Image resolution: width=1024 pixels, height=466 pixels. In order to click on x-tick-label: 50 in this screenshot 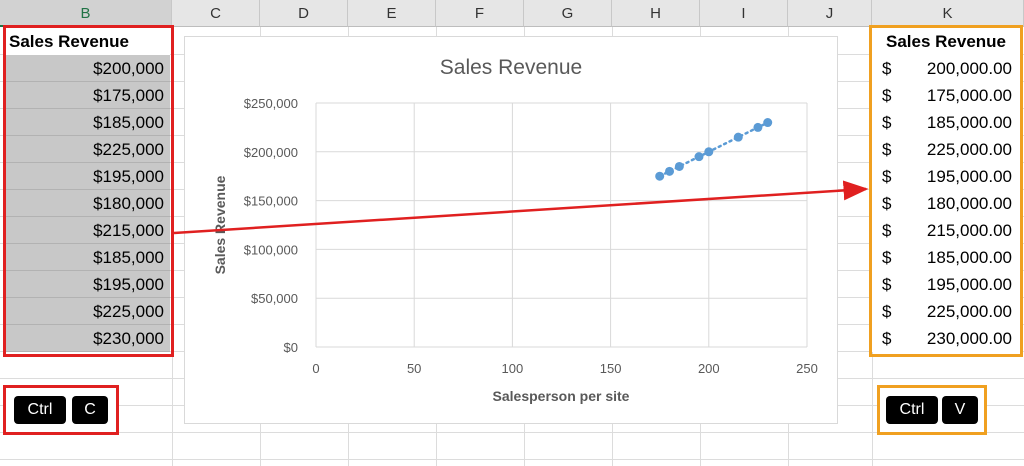, I will do `click(414, 368)`.